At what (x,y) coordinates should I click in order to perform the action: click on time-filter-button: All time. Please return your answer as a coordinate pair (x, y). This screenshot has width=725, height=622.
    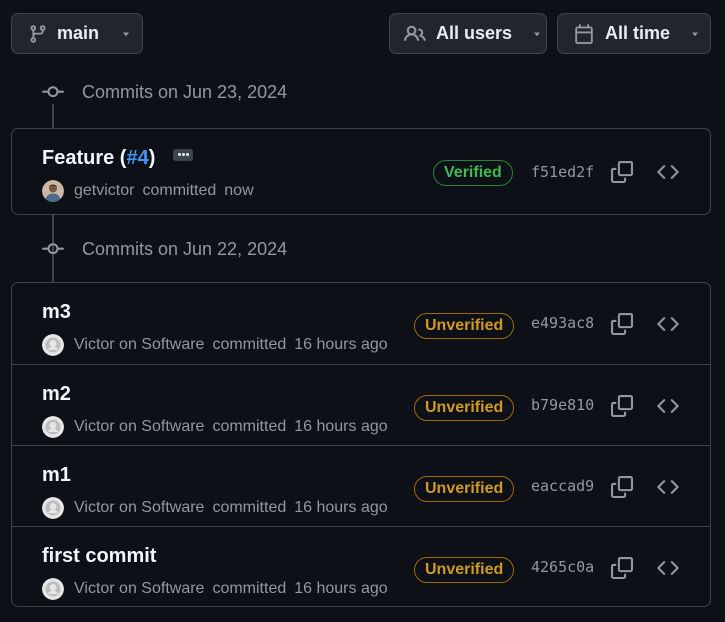
    Looking at the image, I should click on (634, 33).